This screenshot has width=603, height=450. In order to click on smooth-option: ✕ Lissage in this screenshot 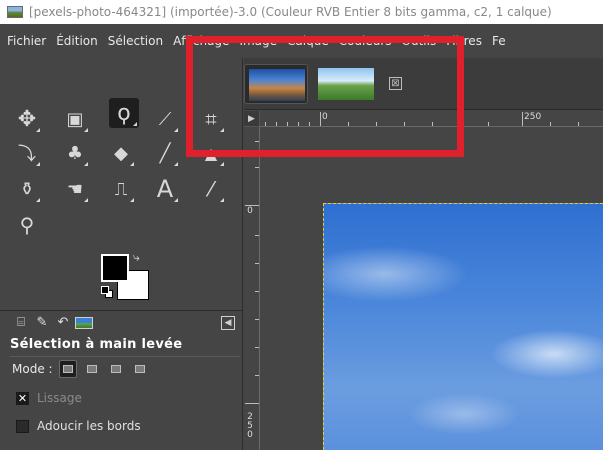, I will do `click(49, 398)`.